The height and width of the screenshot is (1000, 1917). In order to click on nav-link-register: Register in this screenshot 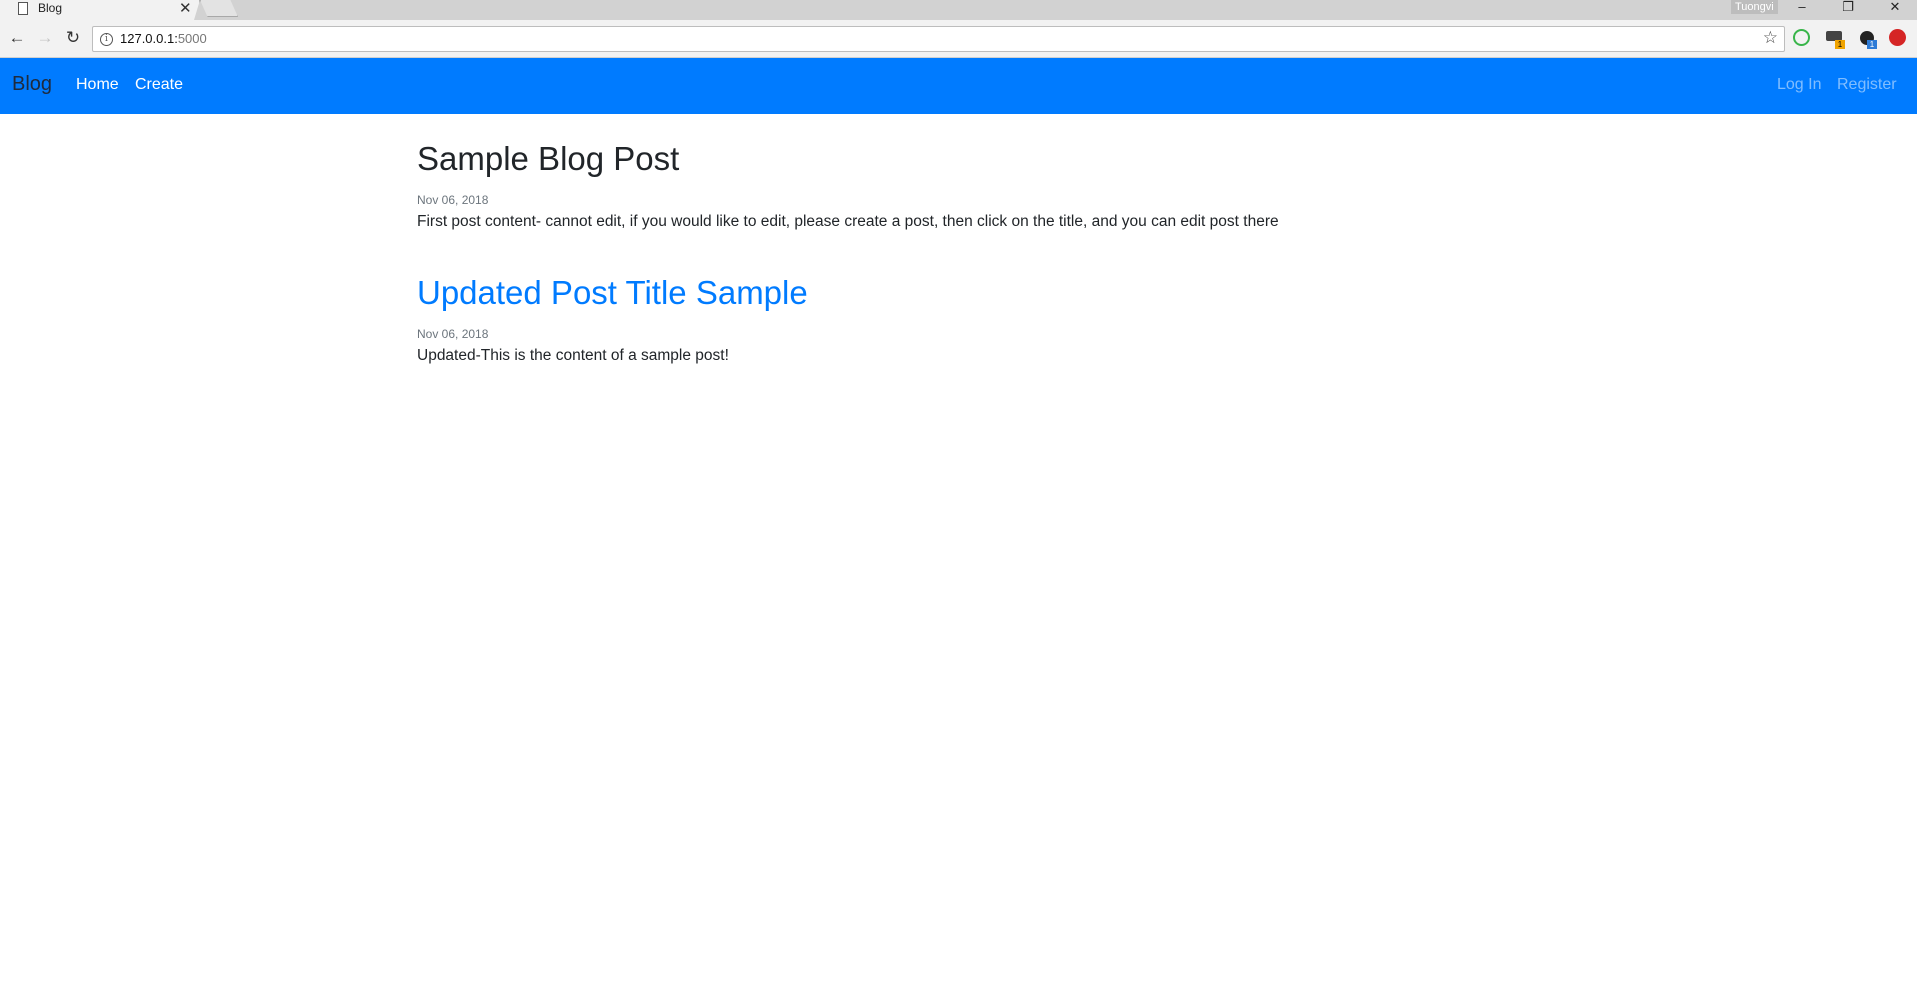, I will do `click(1867, 85)`.